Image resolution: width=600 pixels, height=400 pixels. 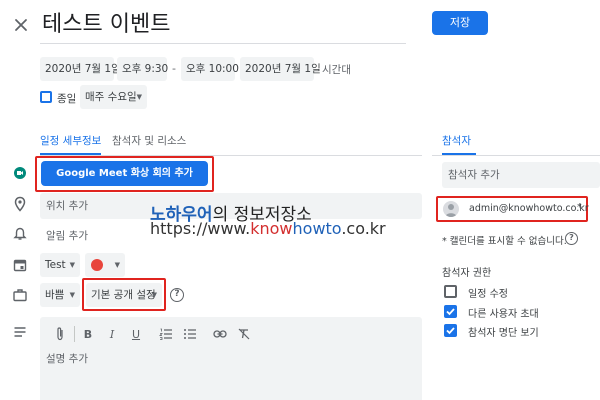 I want to click on close-button, so click(x=21, y=25).